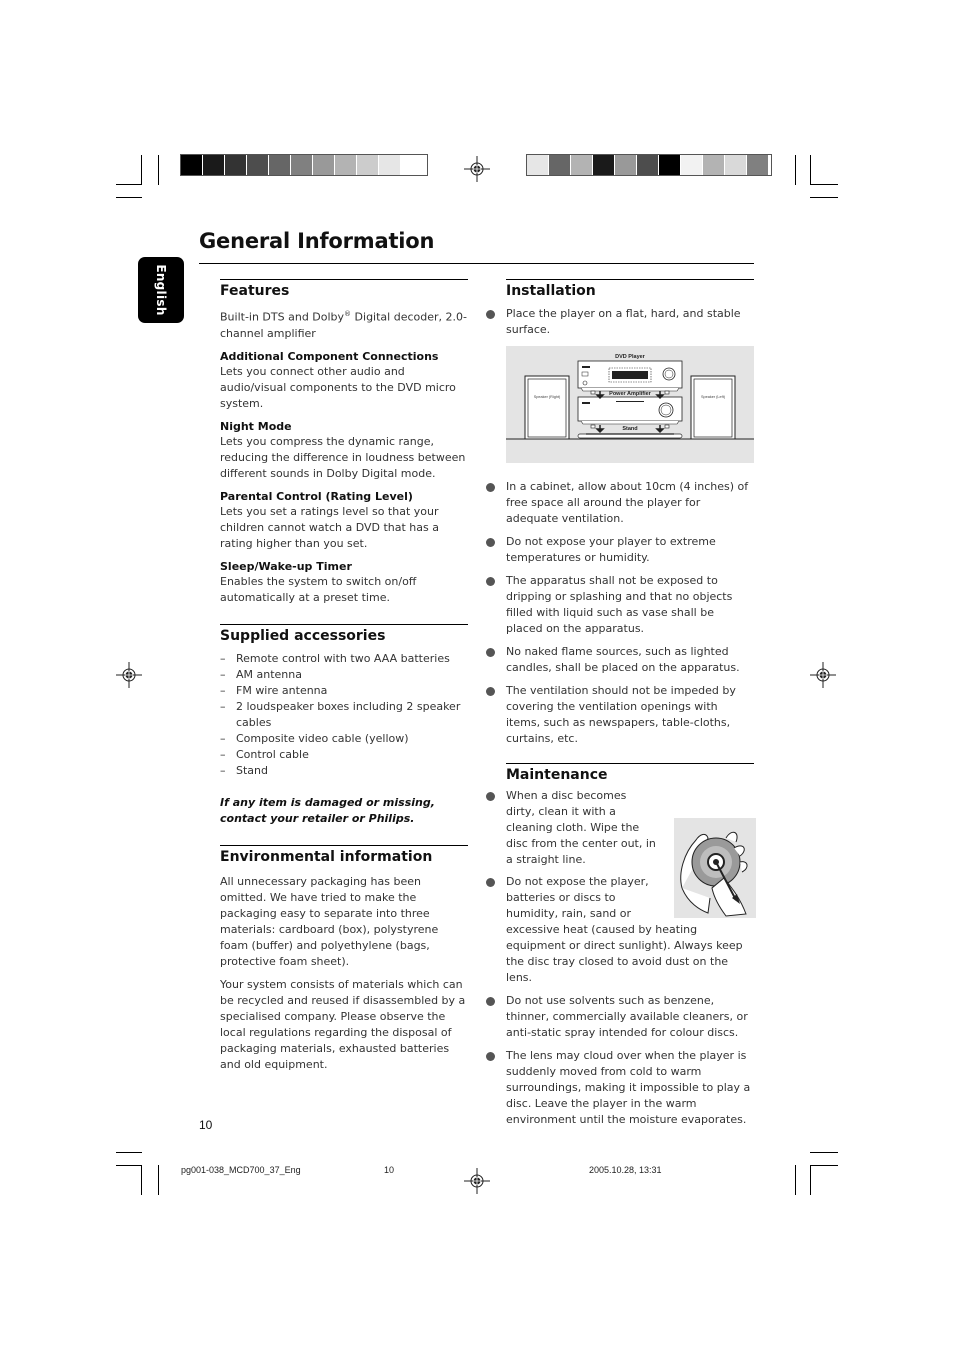 The width and height of the screenshot is (954, 1351). I want to click on disc-cleaning-illustration, so click(715, 868).